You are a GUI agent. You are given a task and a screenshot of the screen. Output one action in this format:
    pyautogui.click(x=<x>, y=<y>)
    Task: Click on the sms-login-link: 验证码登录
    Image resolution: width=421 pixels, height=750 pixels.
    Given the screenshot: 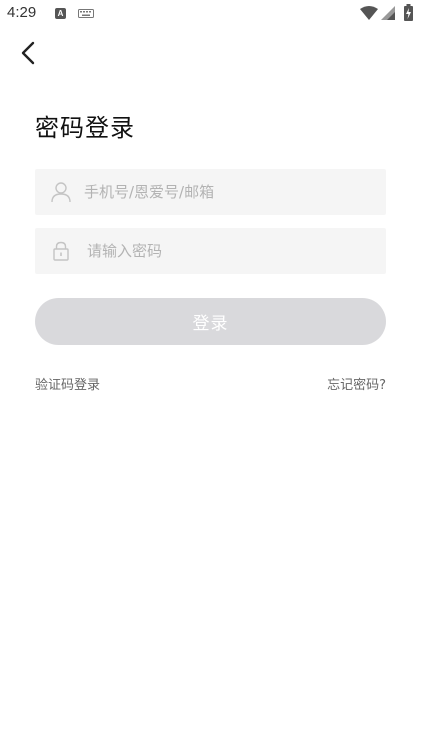 What is the action you would take?
    pyautogui.click(x=67, y=383)
    